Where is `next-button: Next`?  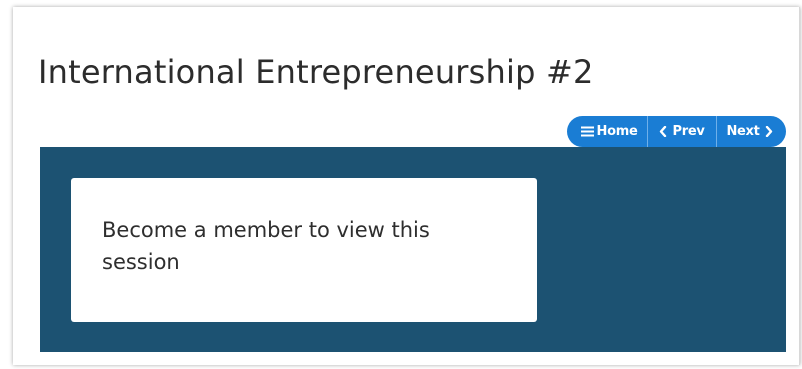 next-button: Next is located at coordinates (751, 131).